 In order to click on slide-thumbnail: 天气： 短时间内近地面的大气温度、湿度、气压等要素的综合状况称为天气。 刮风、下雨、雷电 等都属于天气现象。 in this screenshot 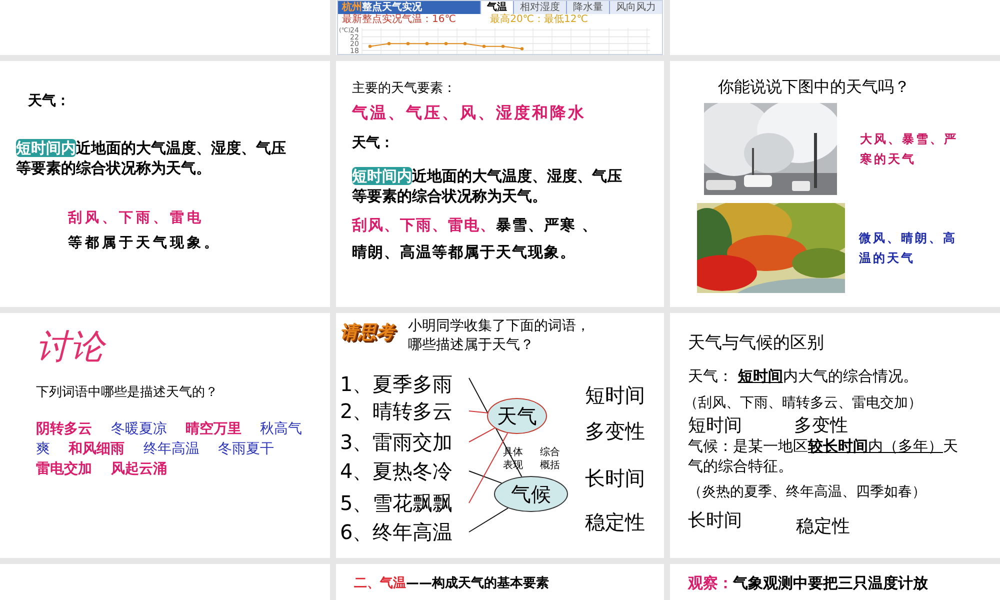, I will do `click(165, 184)`.